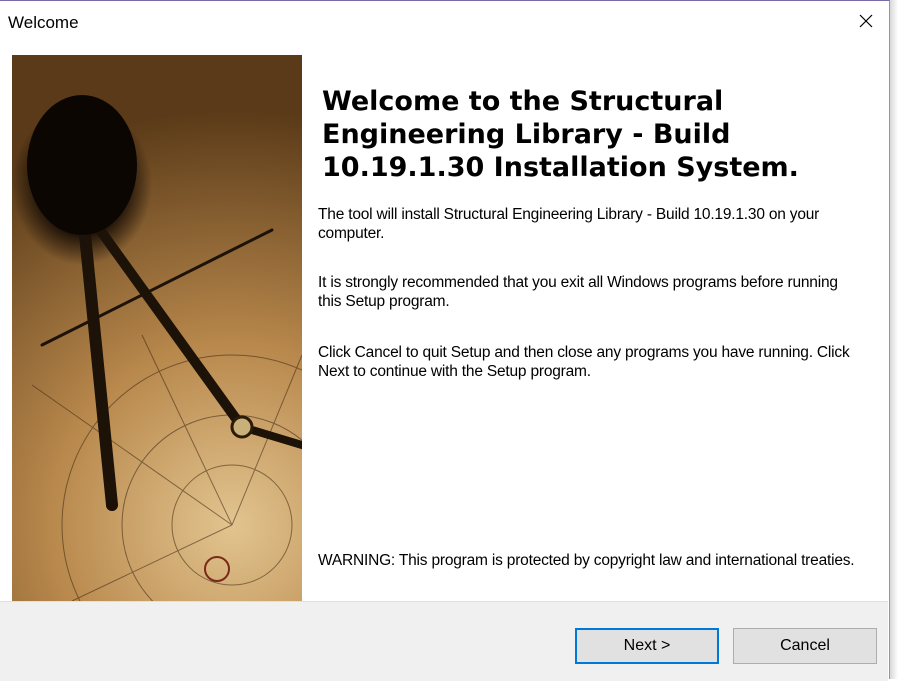 The width and height of the screenshot is (898, 681). What do you see at coordinates (43, 22) in the screenshot?
I see `window-title: Welcome` at bounding box center [43, 22].